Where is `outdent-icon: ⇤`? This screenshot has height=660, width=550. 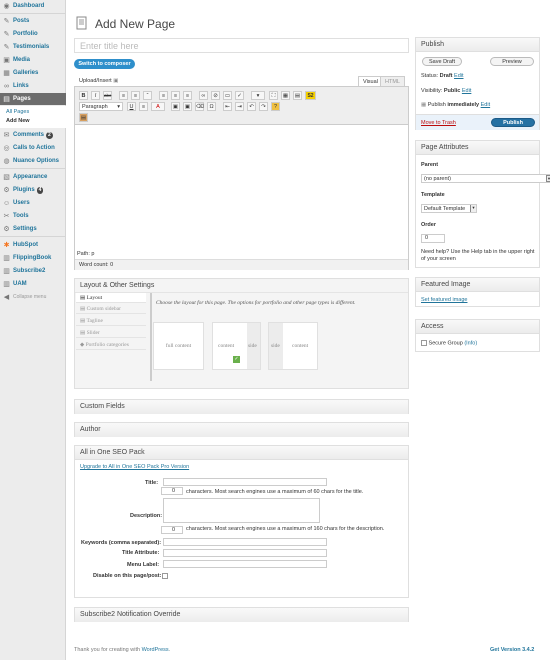 outdent-icon: ⇤ is located at coordinates (227, 106).